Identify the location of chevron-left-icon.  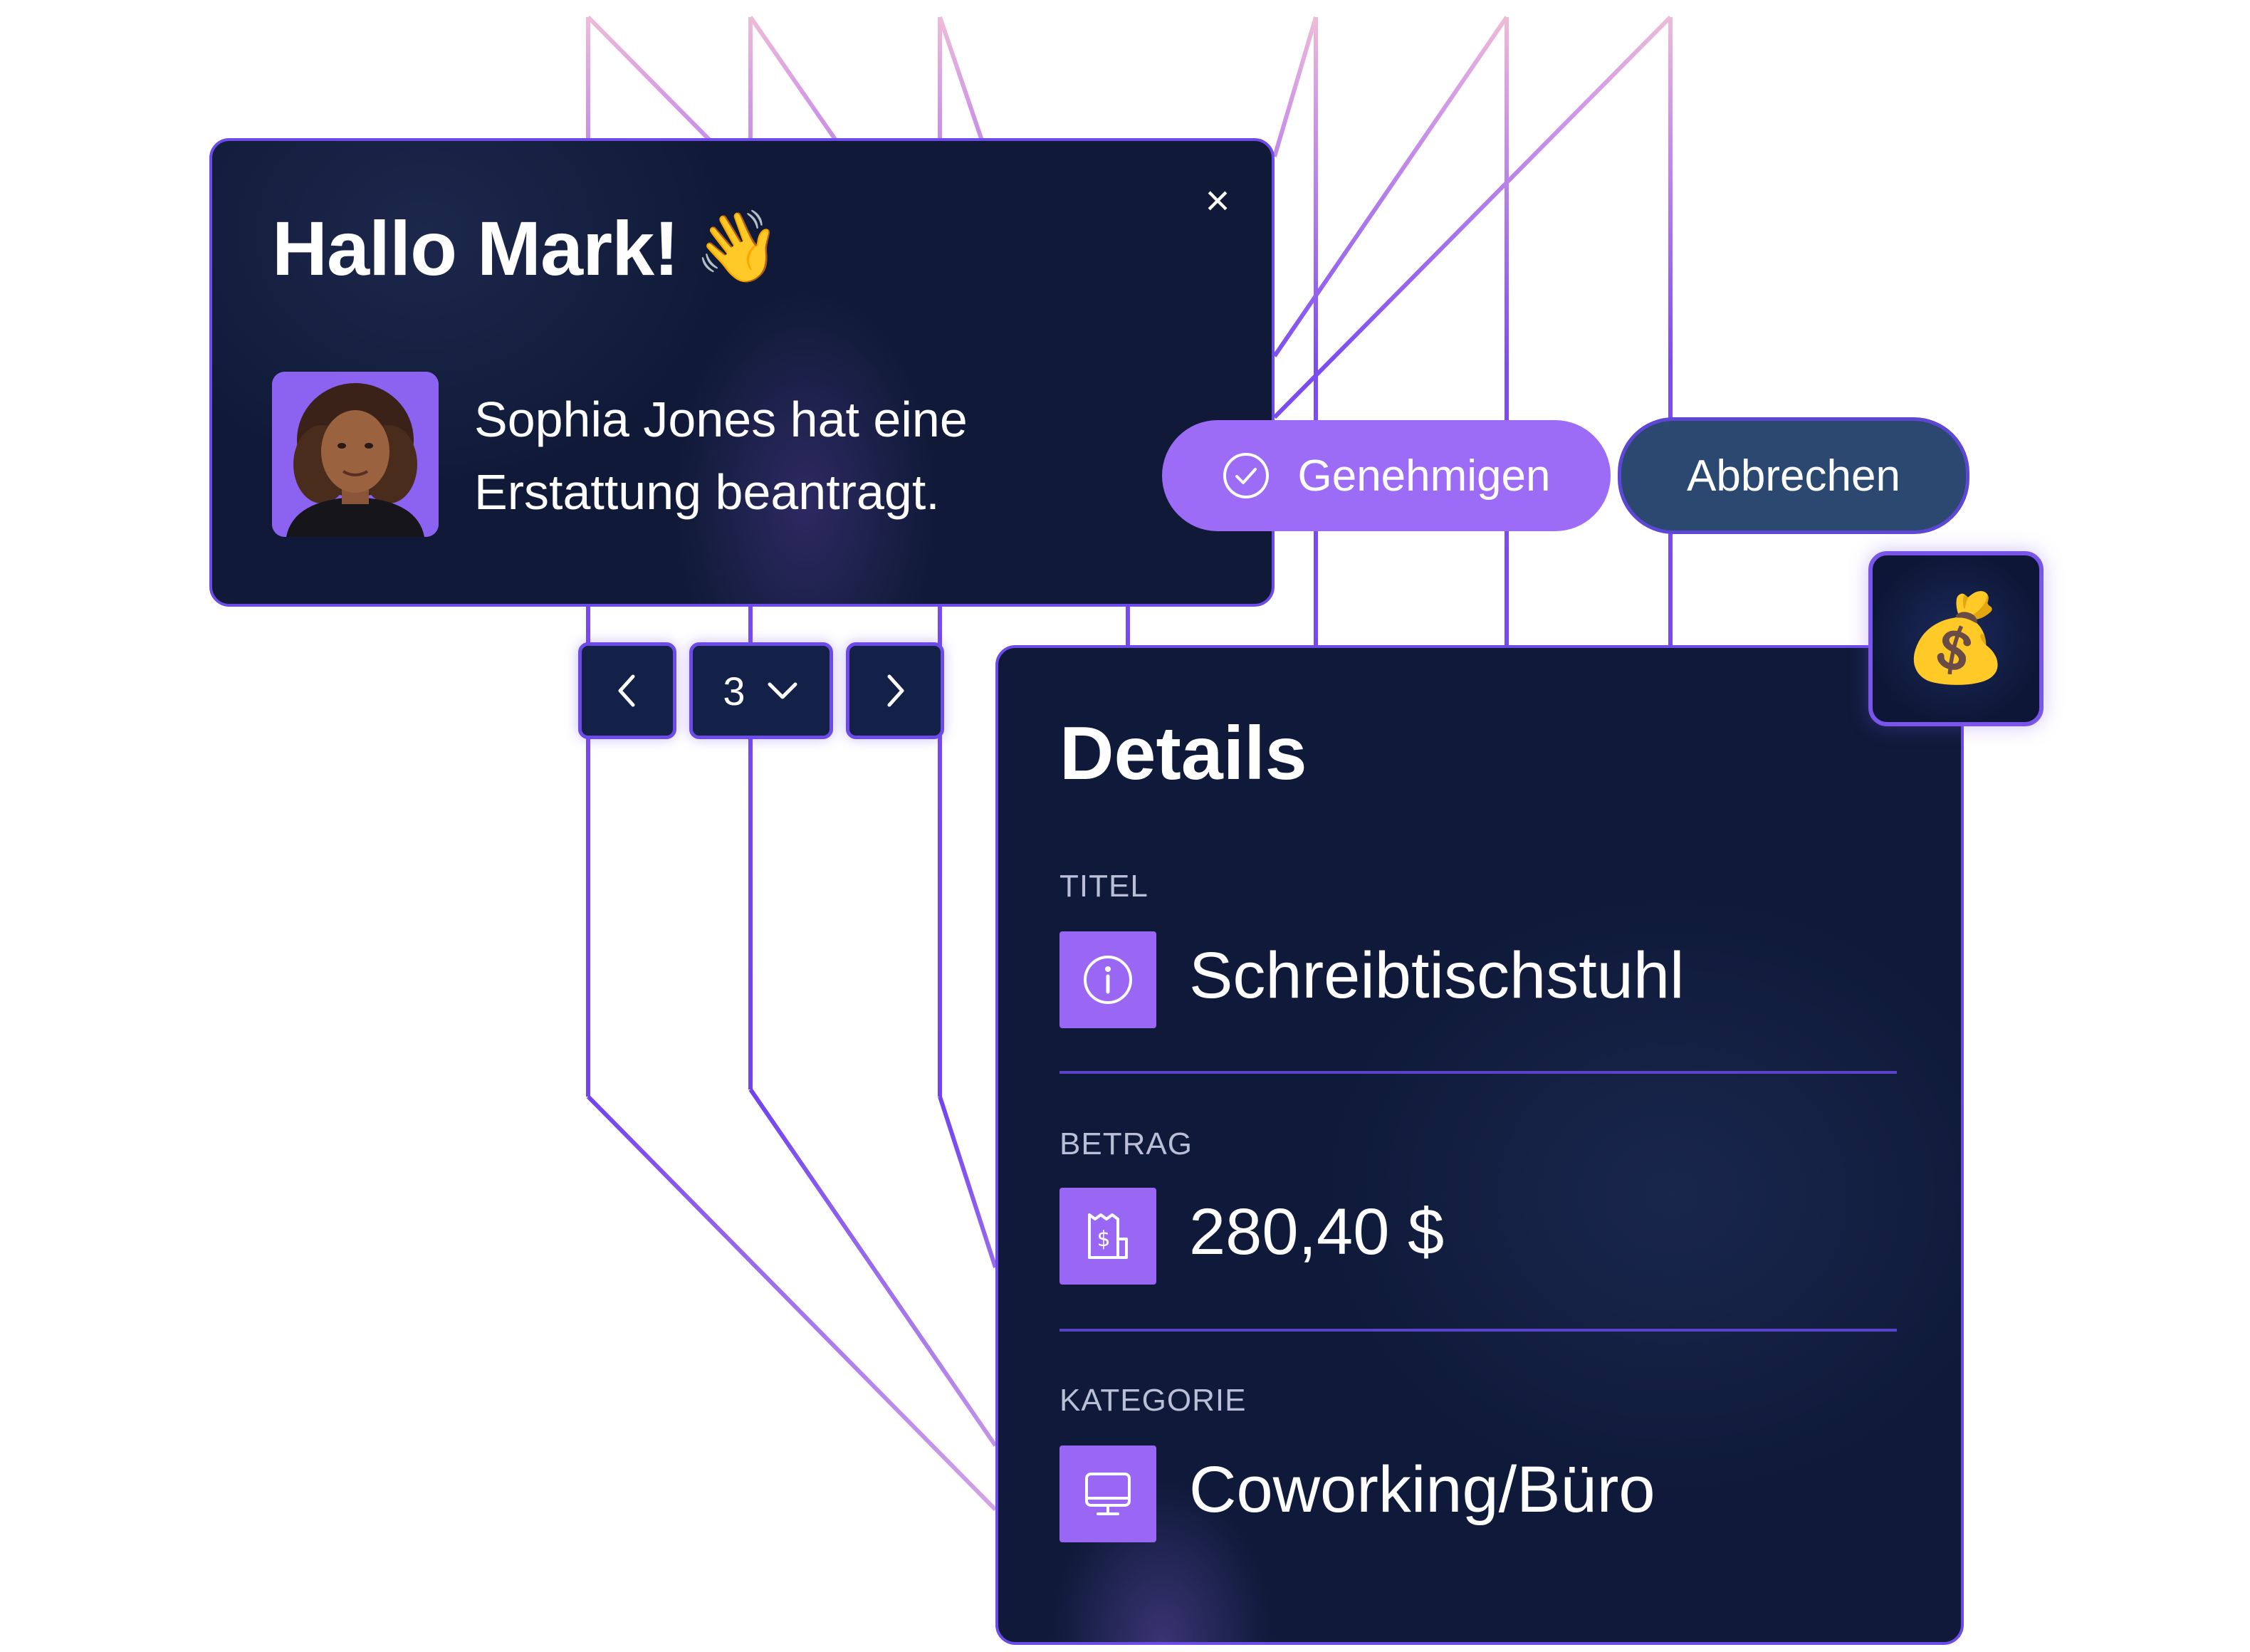
(626, 690).